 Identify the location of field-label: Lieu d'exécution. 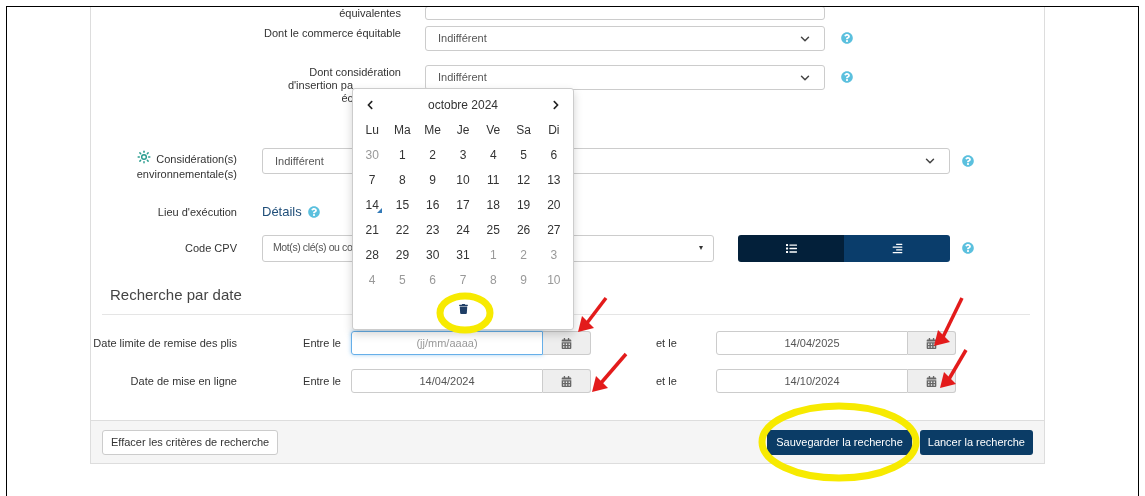
(197, 211).